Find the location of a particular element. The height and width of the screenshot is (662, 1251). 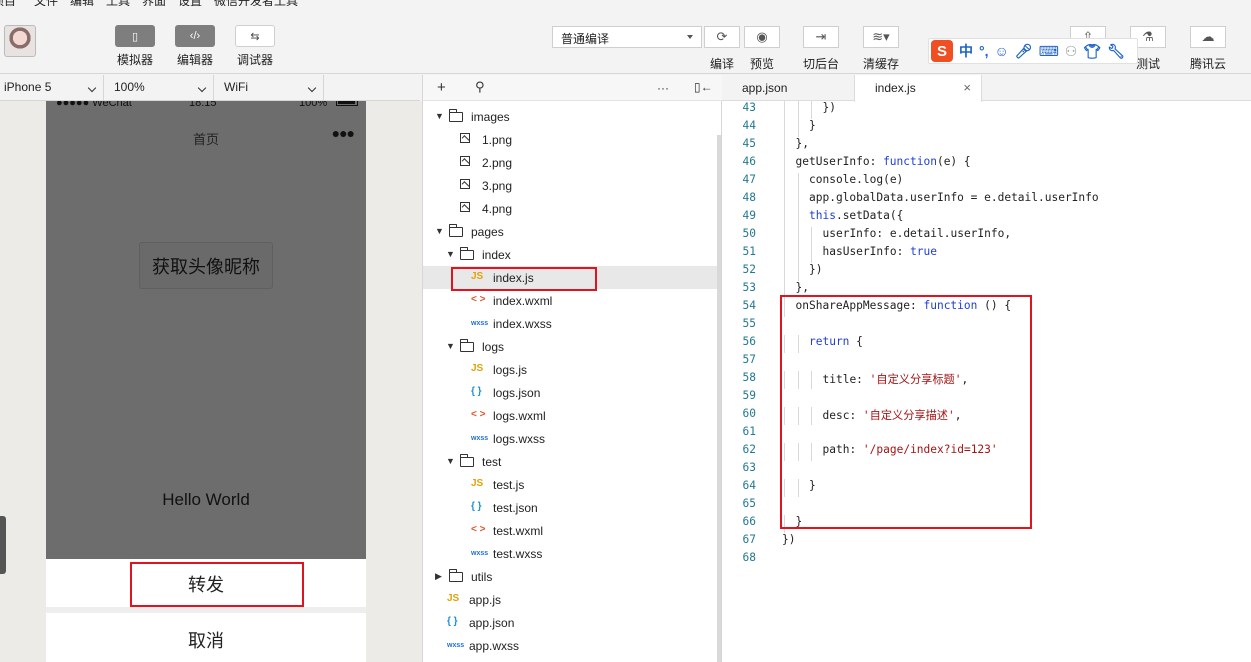

smiley-icon: ☺ is located at coordinates (1002, 51).